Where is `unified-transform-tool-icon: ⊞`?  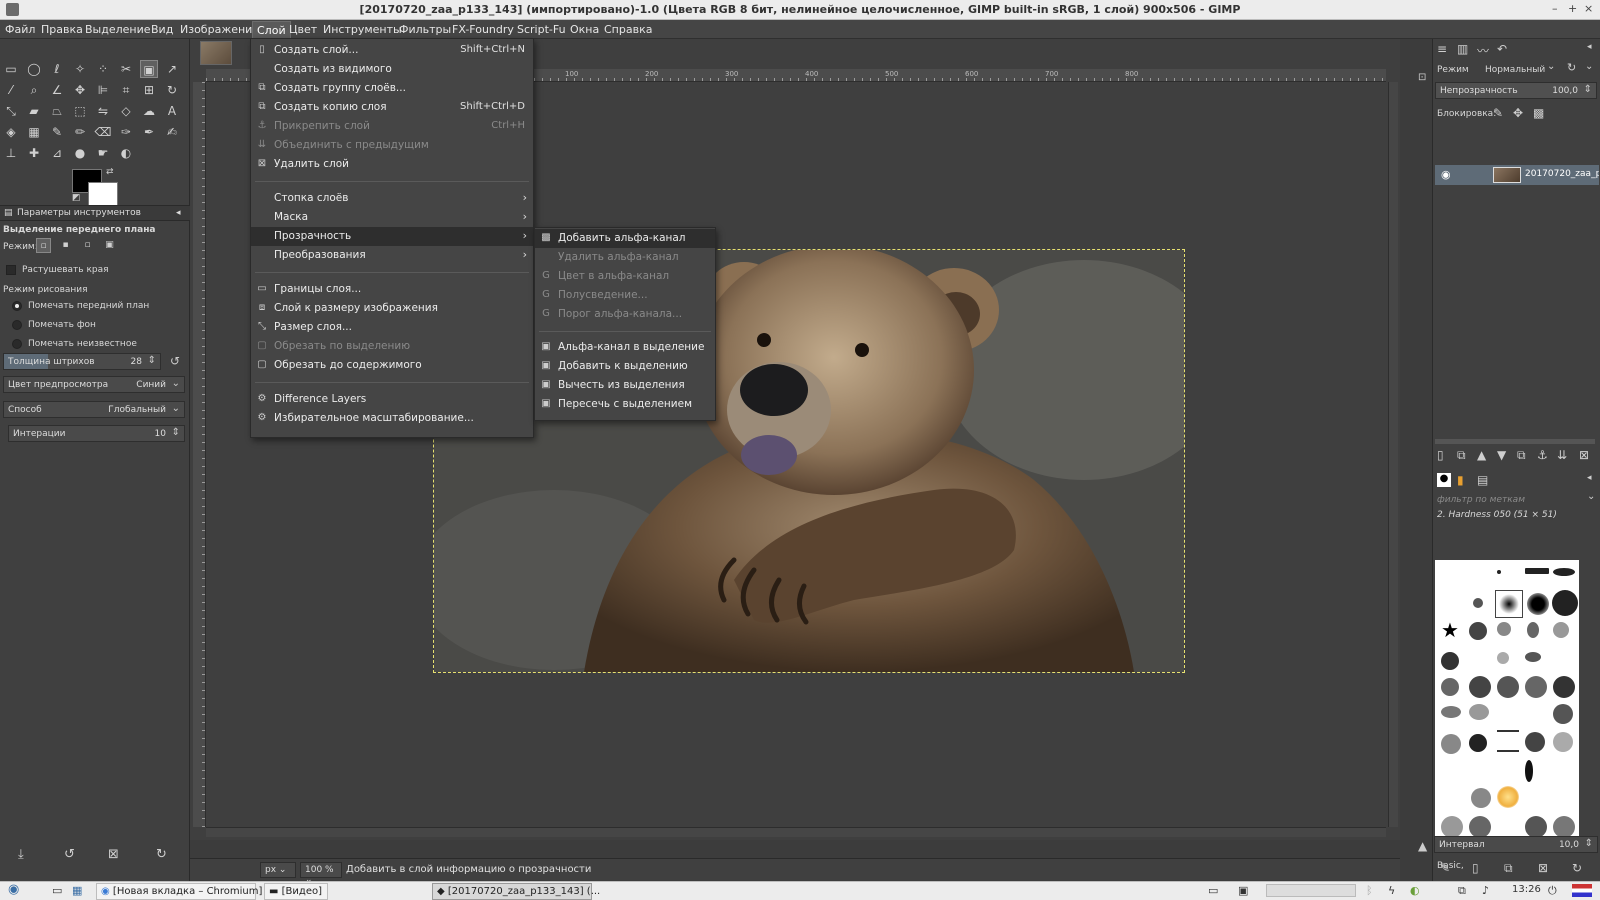
unified-transform-tool-icon: ⊞ is located at coordinates (149, 90).